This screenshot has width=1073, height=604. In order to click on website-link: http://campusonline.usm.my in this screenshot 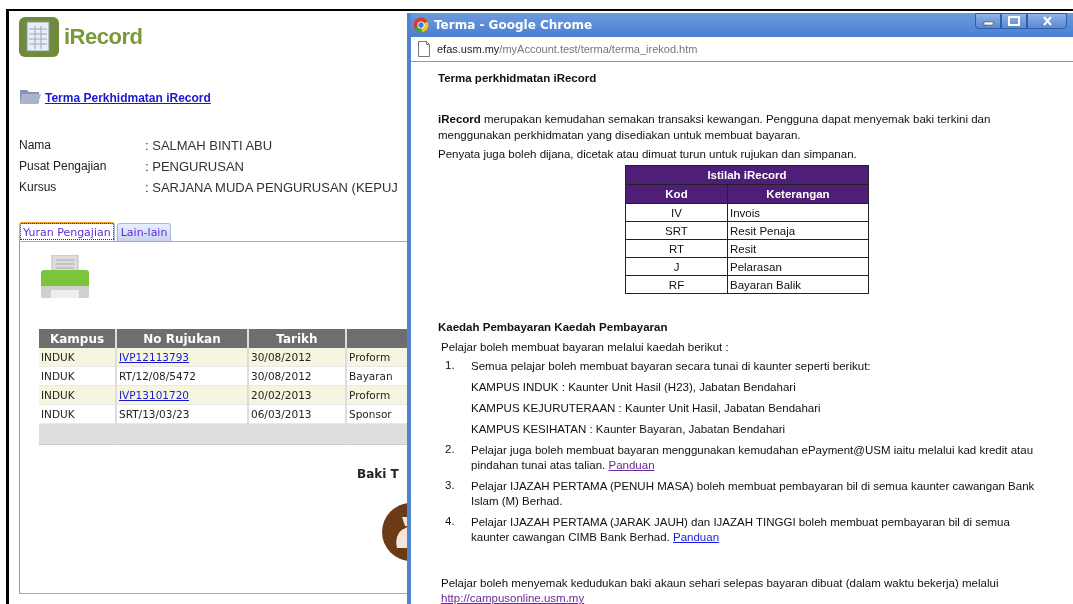, I will do `click(513, 598)`.